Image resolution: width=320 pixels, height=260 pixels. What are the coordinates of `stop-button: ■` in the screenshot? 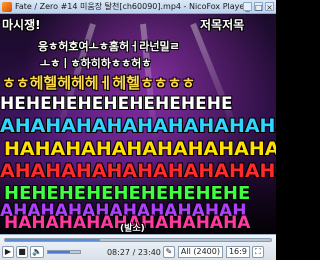 It's located at (22, 252).